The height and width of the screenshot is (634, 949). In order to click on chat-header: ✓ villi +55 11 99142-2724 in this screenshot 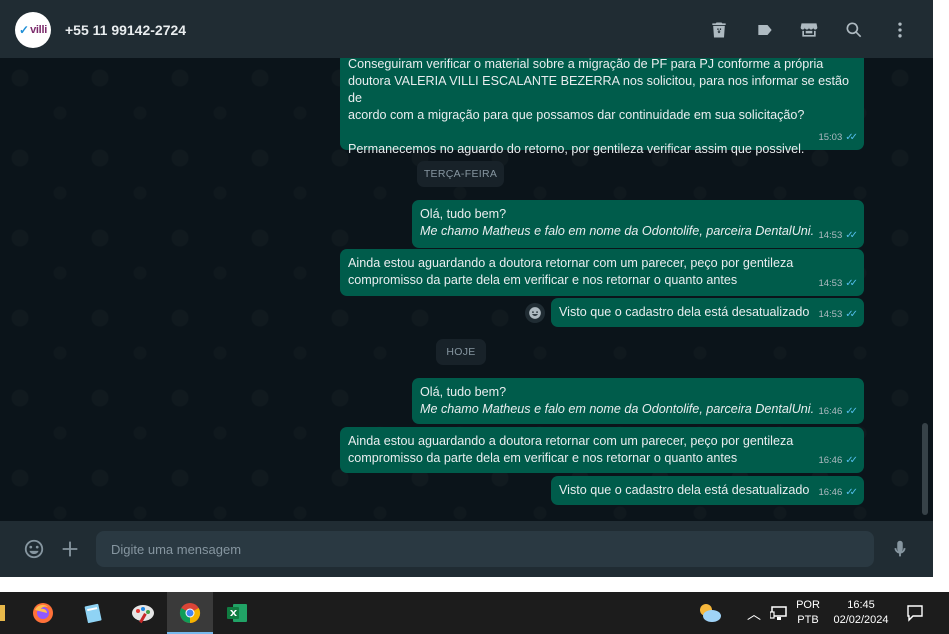, I will do `click(466, 29)`.